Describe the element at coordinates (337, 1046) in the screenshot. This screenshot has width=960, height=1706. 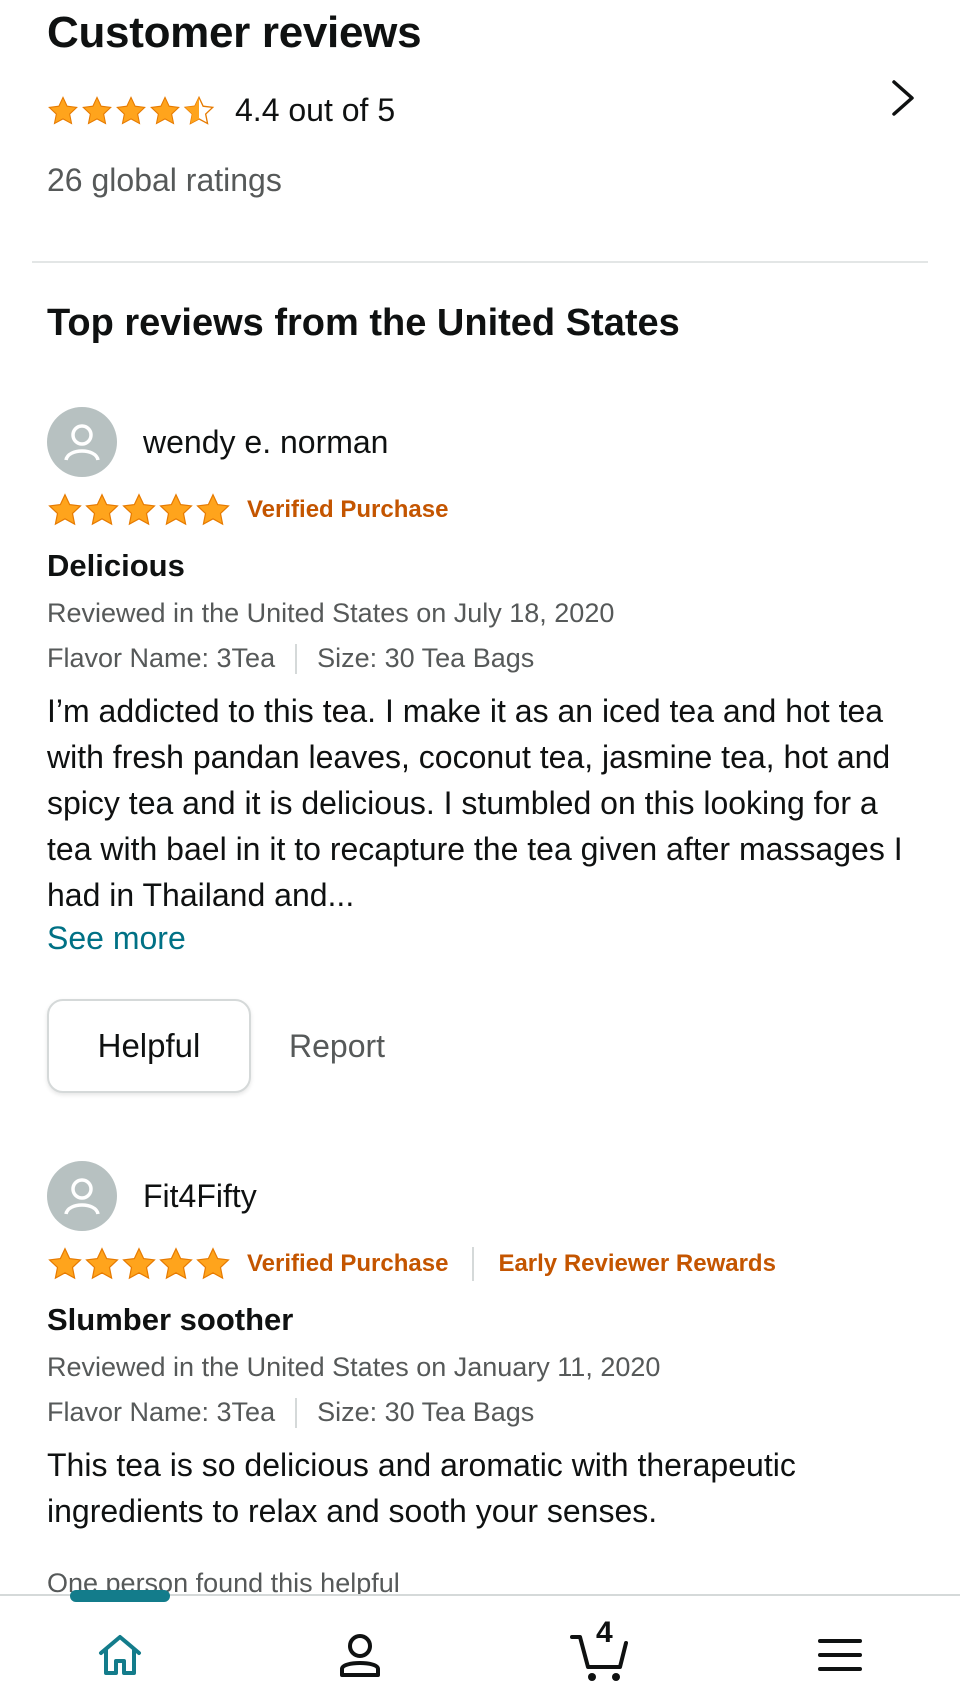
I see `report-link: Report` at that location.